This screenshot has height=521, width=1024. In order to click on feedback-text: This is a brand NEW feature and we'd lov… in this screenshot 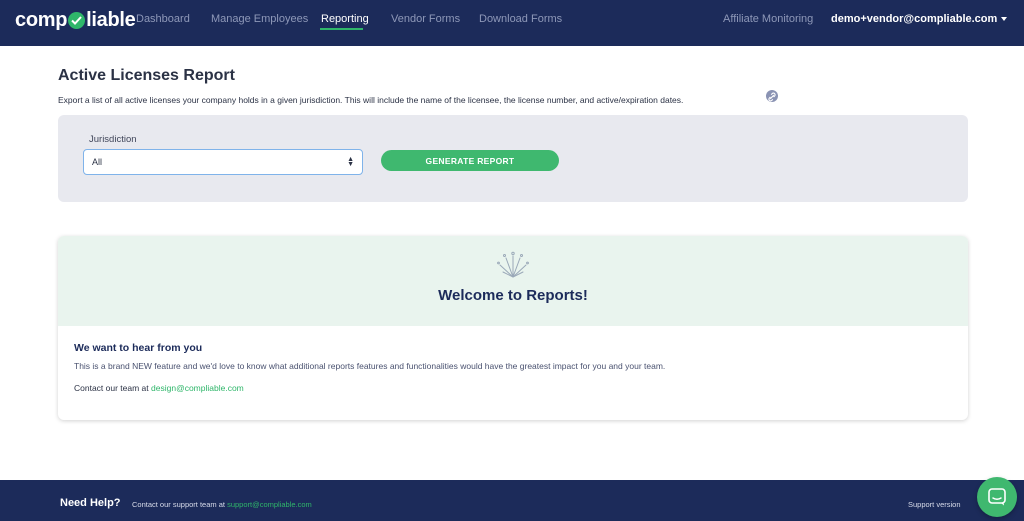, I will do `click(370, 366)`.